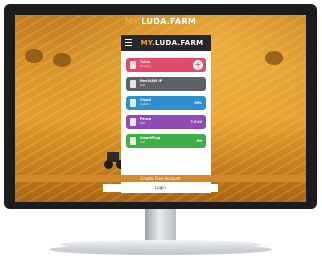  Describe the element at coordinates (160, 188) in the screenshot. I see `login-button: Login` at that location.